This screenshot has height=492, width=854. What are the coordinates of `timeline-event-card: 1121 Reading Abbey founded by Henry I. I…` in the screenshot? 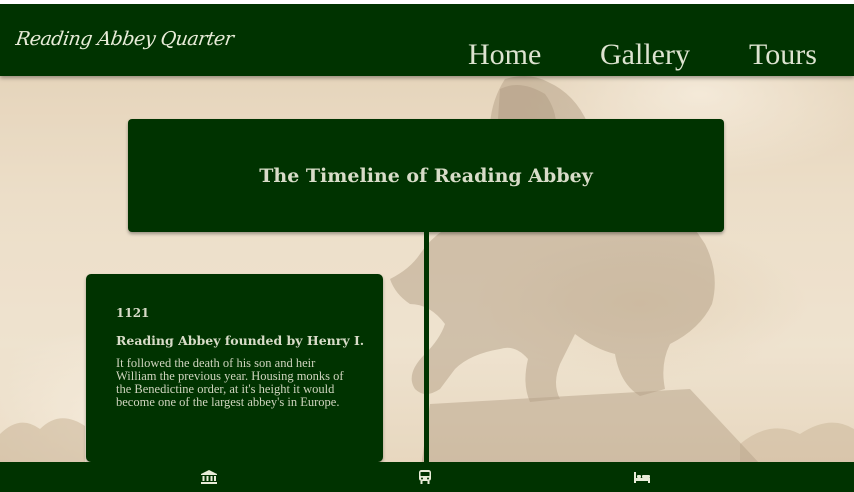 It's located at (234, 368).